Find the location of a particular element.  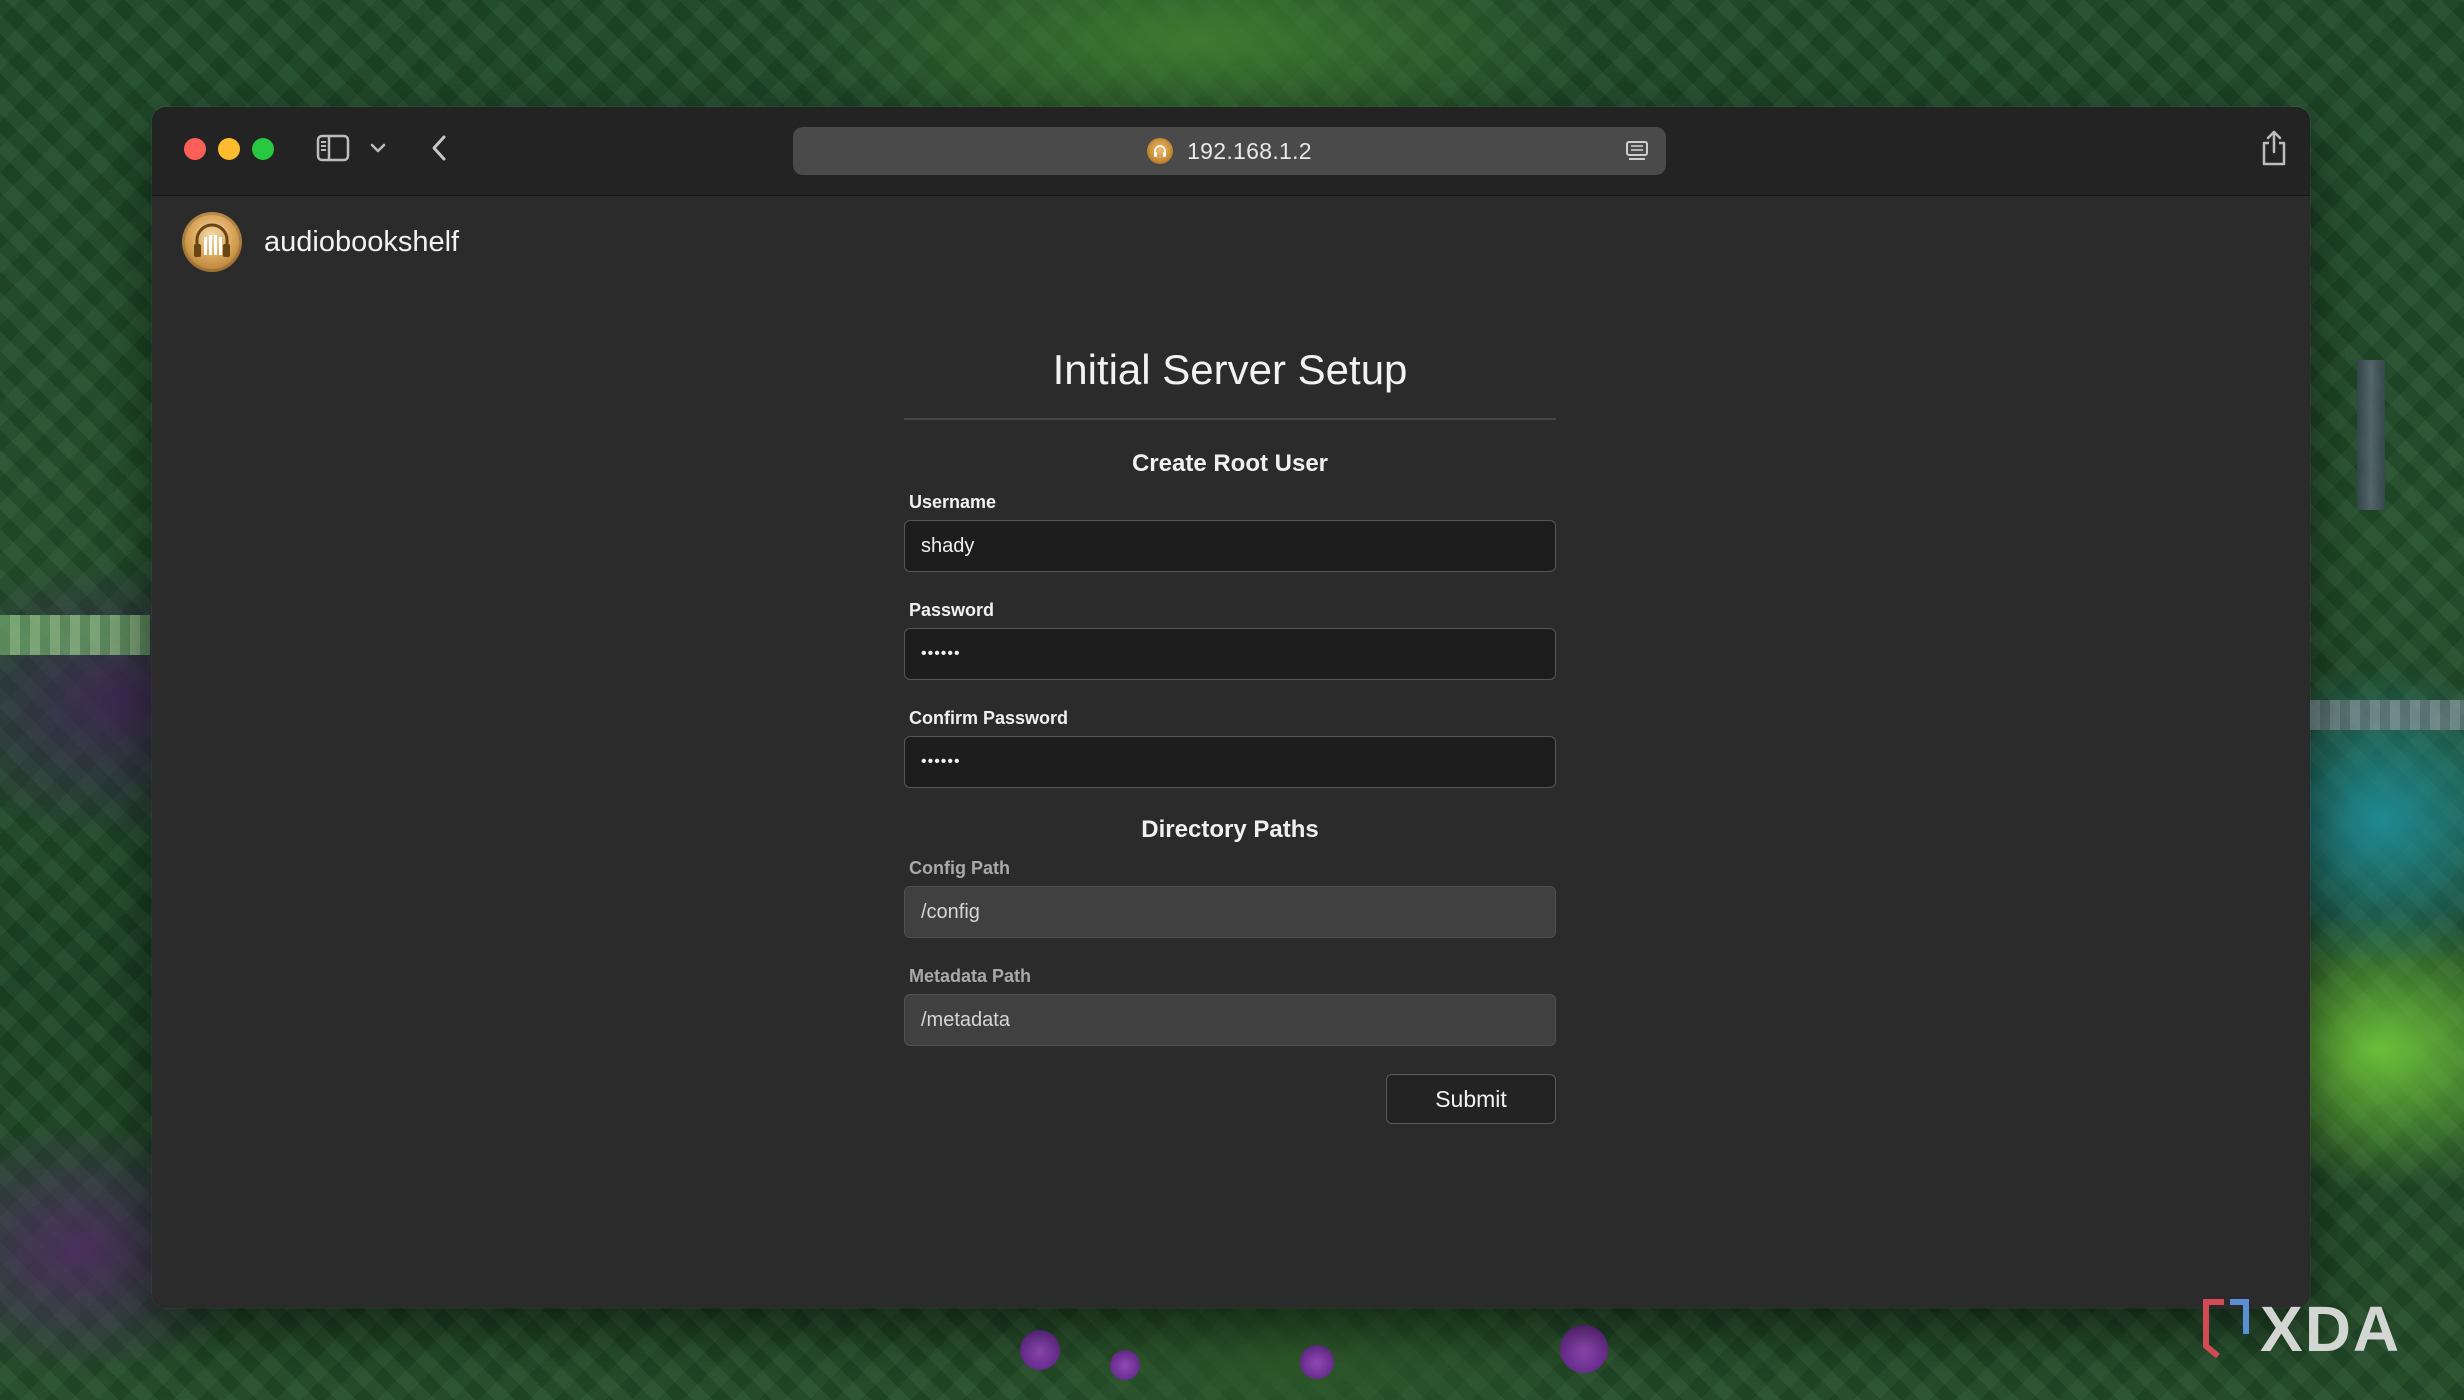

password-label: Password is located at coordinates (952, 610).